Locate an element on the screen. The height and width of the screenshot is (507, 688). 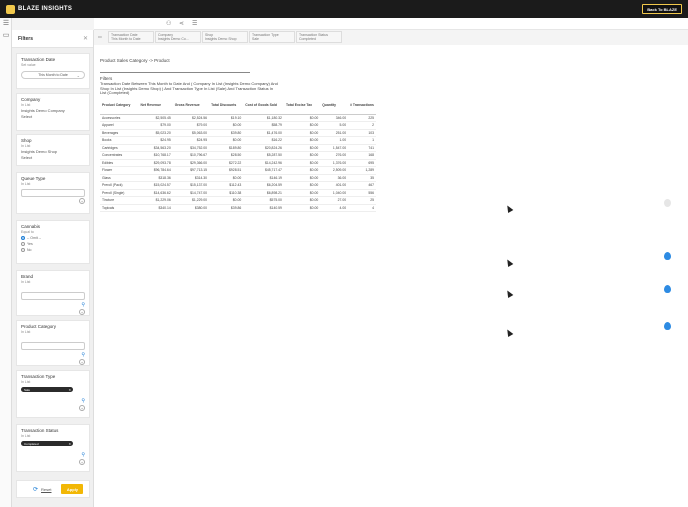
column-header: Net Revenue is located at coordinates (155, 108).